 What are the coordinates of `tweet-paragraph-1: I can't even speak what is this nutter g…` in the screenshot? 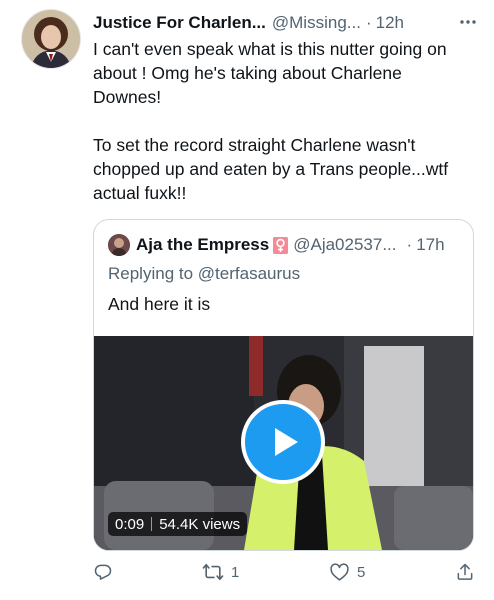 It's located at (270, 73).